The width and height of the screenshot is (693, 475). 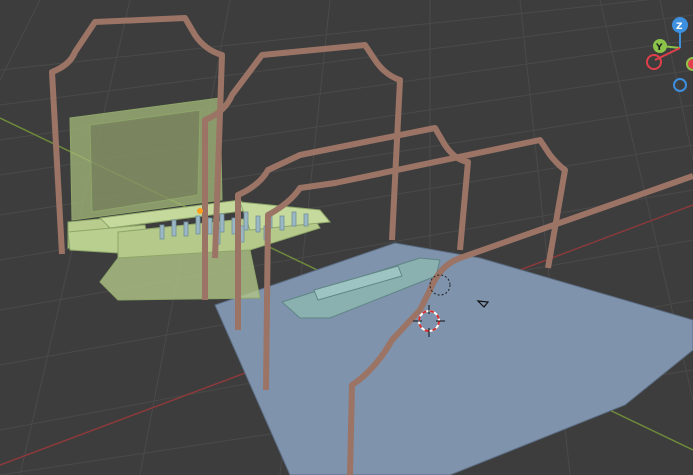 What do you see at coordinates (654, 62) in the screenshot?
I see `gizmo-neg-x` at bounding box center [654, 62].